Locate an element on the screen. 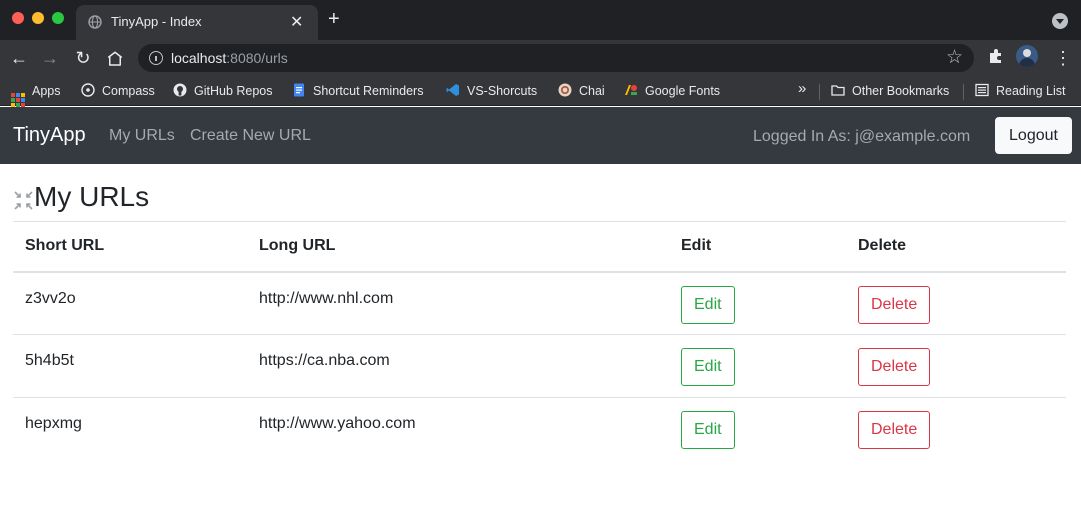 This screenshot has width=1081, height=528. new-tab-icon: + is located at coordinates (334, 19).